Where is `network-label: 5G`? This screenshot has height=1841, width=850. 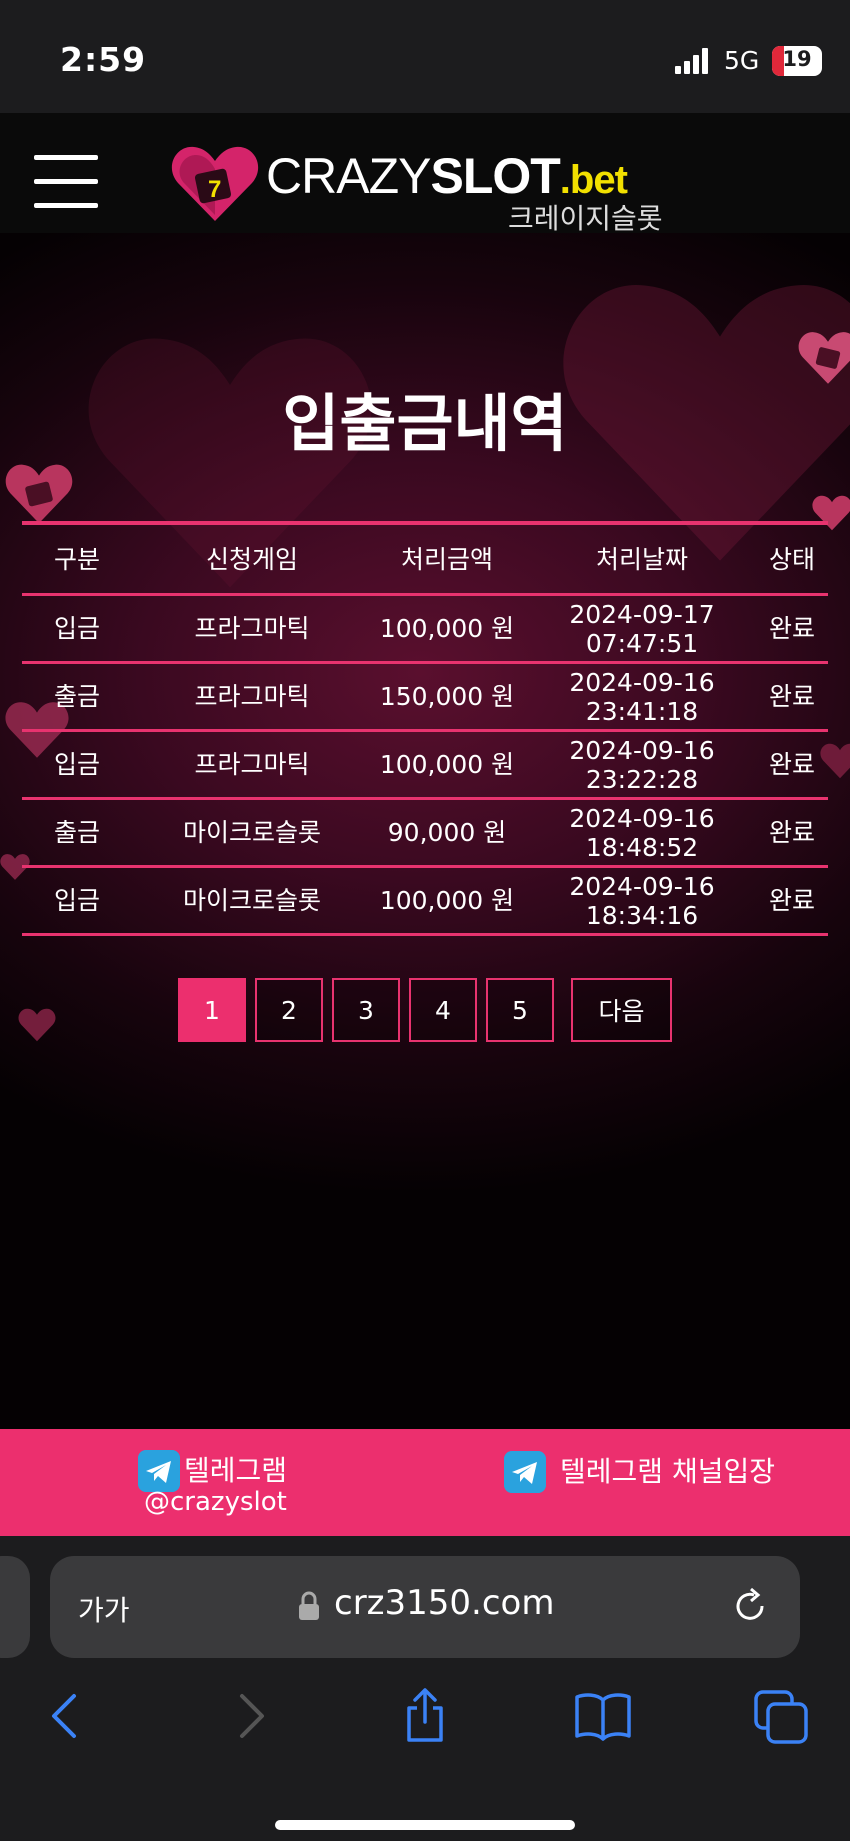 network-label: 5G is located at coordinates (742, 60).